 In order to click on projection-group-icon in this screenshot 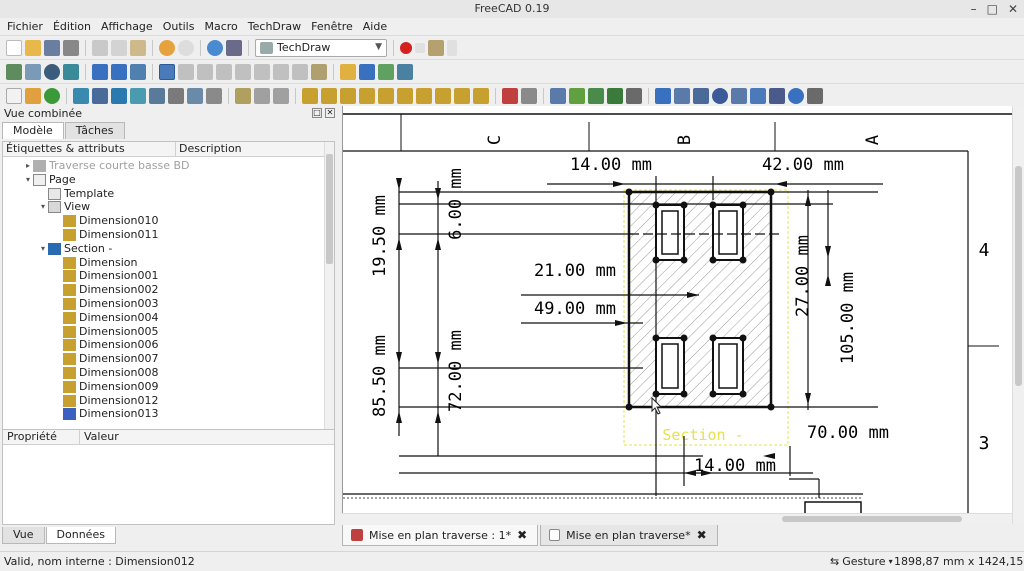, I will do `click(100, 95)`.